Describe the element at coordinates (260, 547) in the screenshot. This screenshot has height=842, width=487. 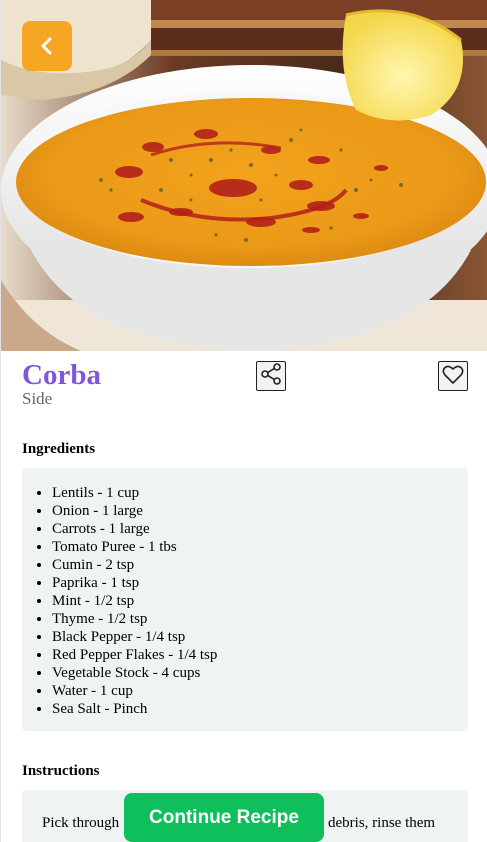
I see `ingredient-item: Tomato Puree - 1 tbs` at that location.